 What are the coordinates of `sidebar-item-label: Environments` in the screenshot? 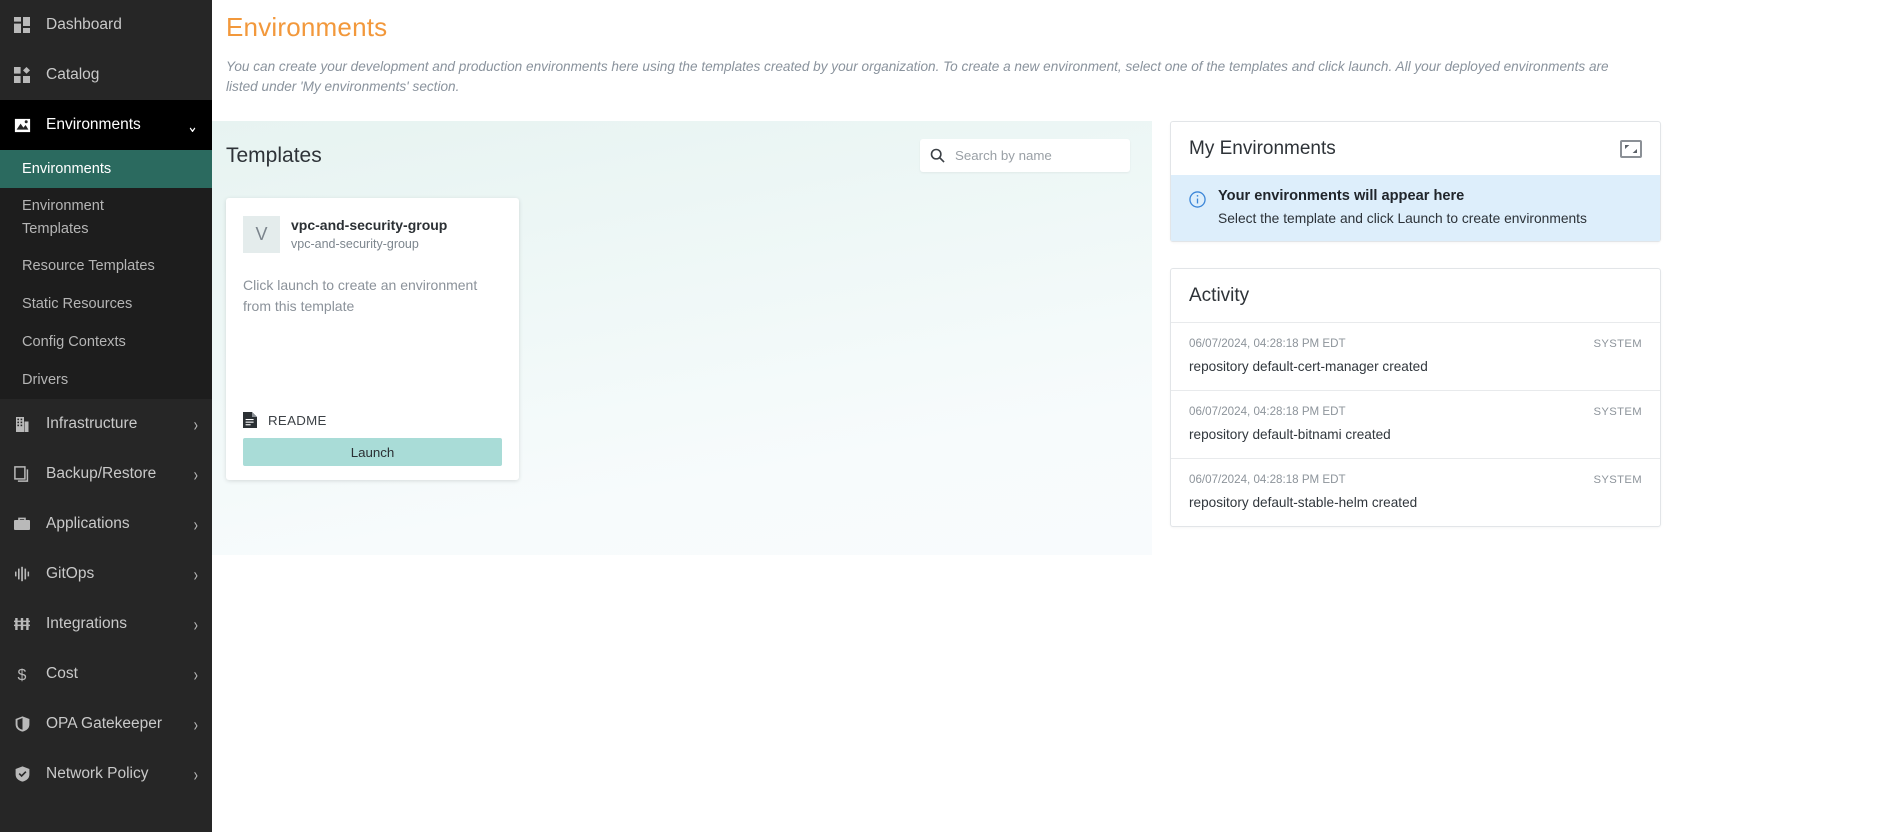 It's located at (93, 124).